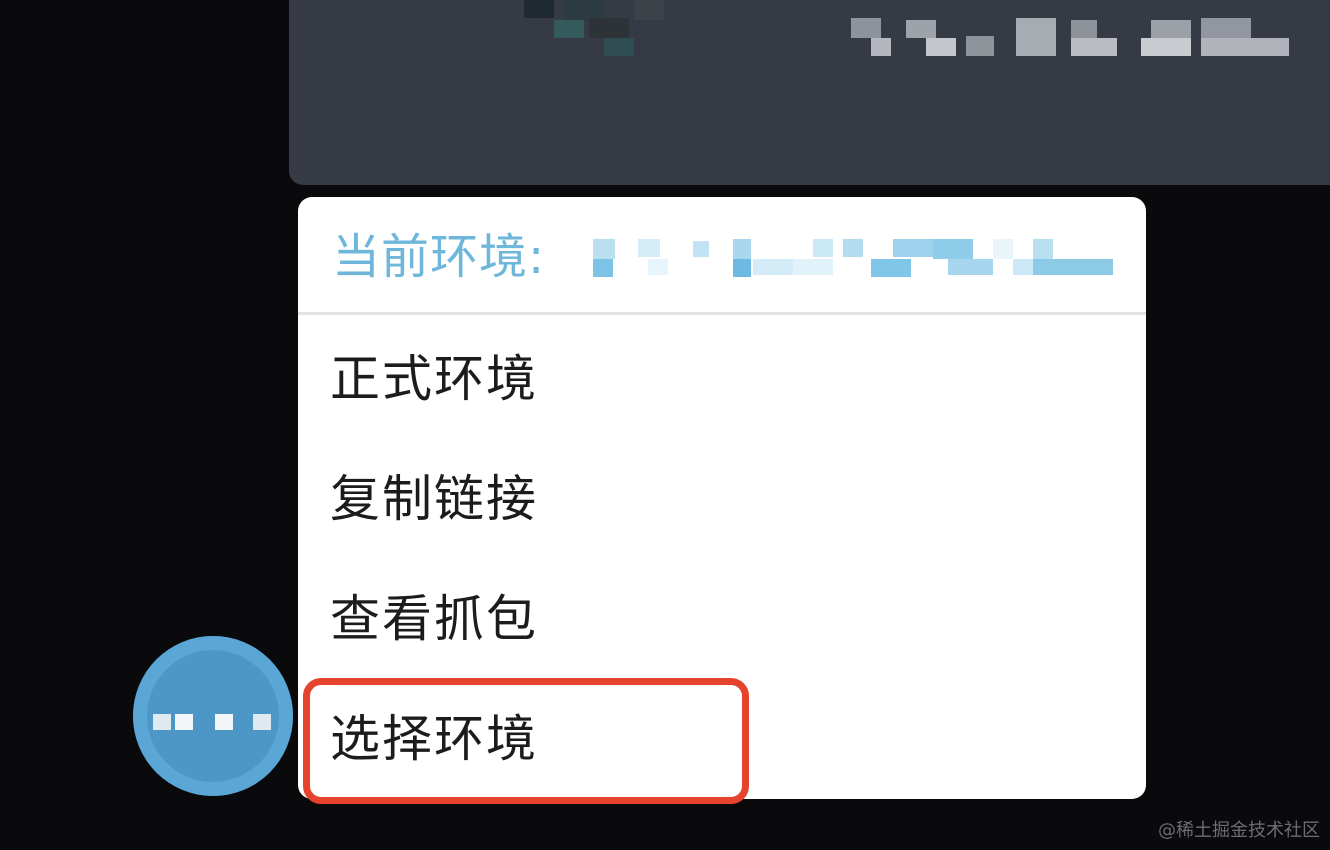  What do you see at coordinates (1239, 830) in the screenshot?
I see `watermark: @稀土掘金技术社区` at bounding box center [1239, 830].